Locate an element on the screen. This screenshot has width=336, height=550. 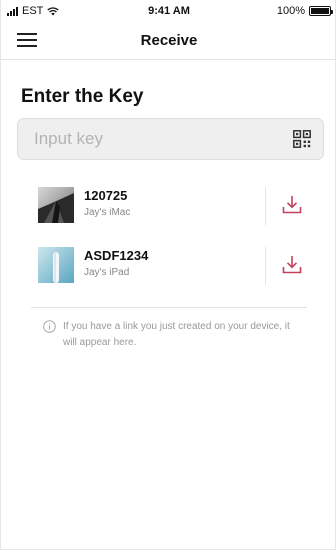
page-title: Receive is located at coordinates (169, 40).